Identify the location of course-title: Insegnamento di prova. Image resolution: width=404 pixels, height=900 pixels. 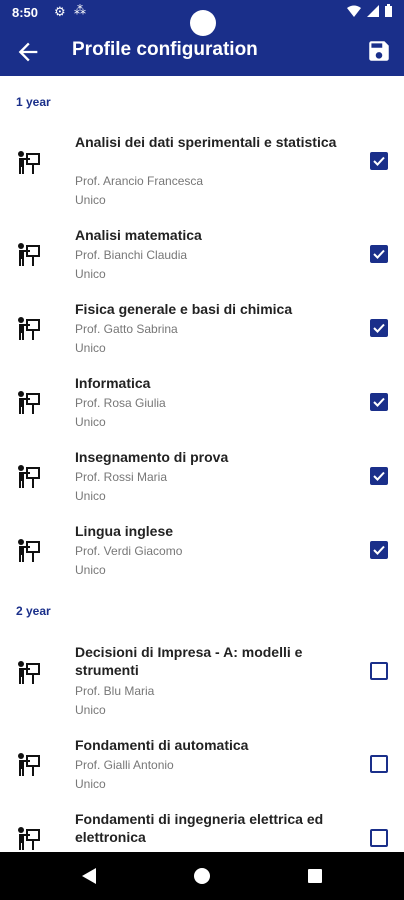
(152, 457).